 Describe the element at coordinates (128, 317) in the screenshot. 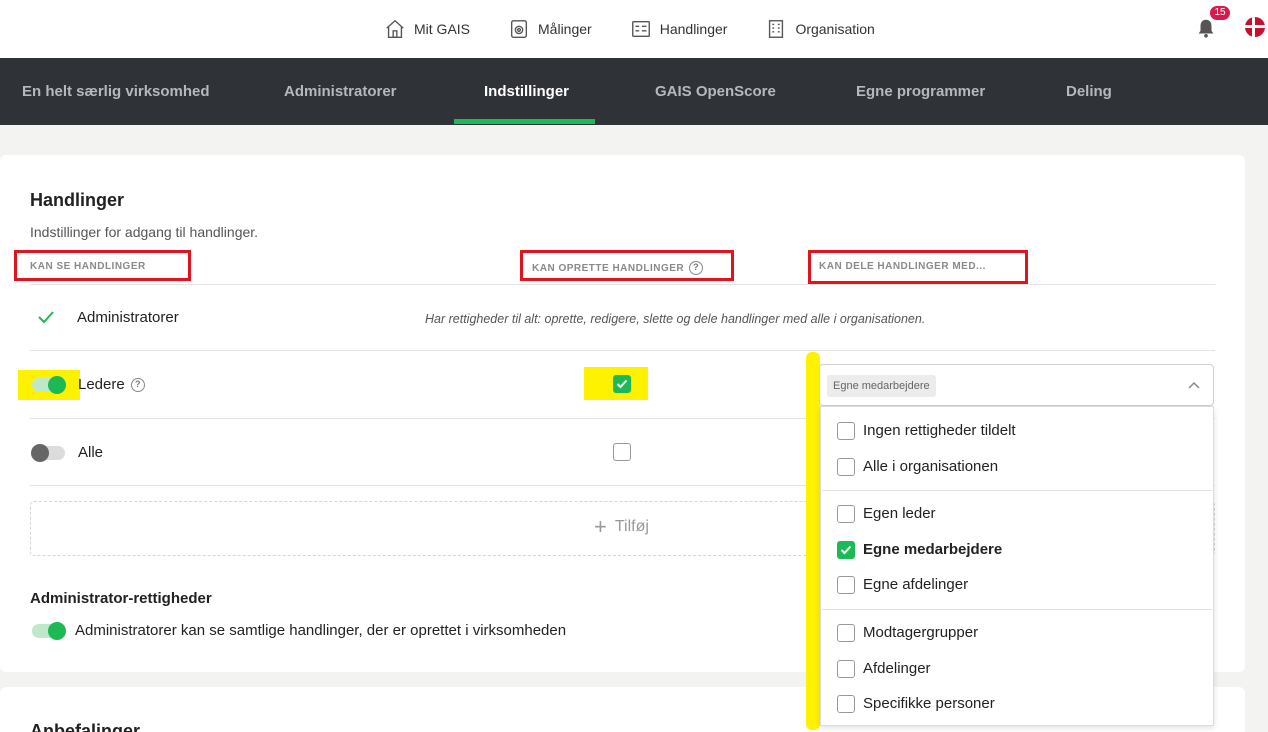

I see `row-label-administrators: Administratorer` at that location.